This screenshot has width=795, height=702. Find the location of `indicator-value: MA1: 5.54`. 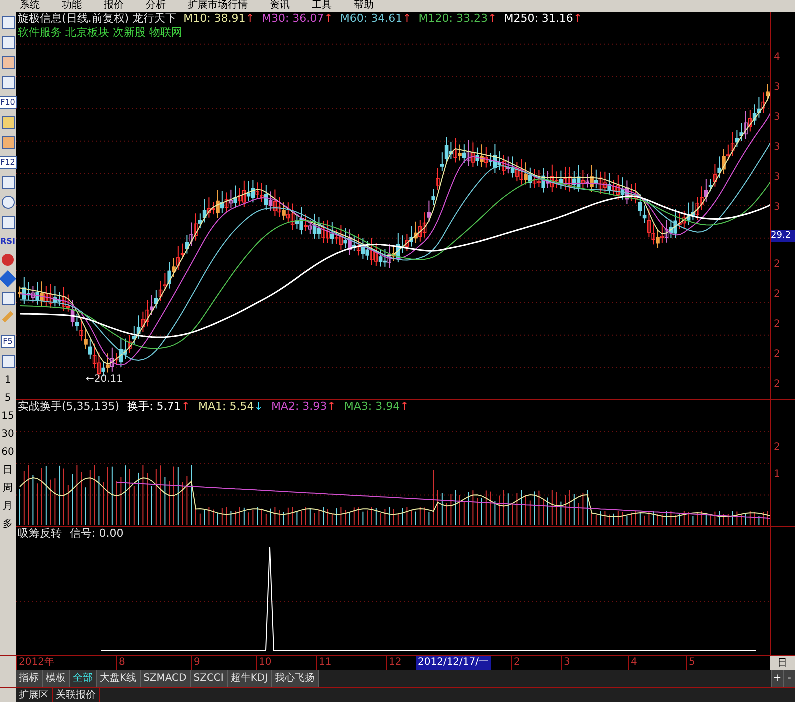

indicator-value: MA1: 5.54 is located at coordinates (226, 407).